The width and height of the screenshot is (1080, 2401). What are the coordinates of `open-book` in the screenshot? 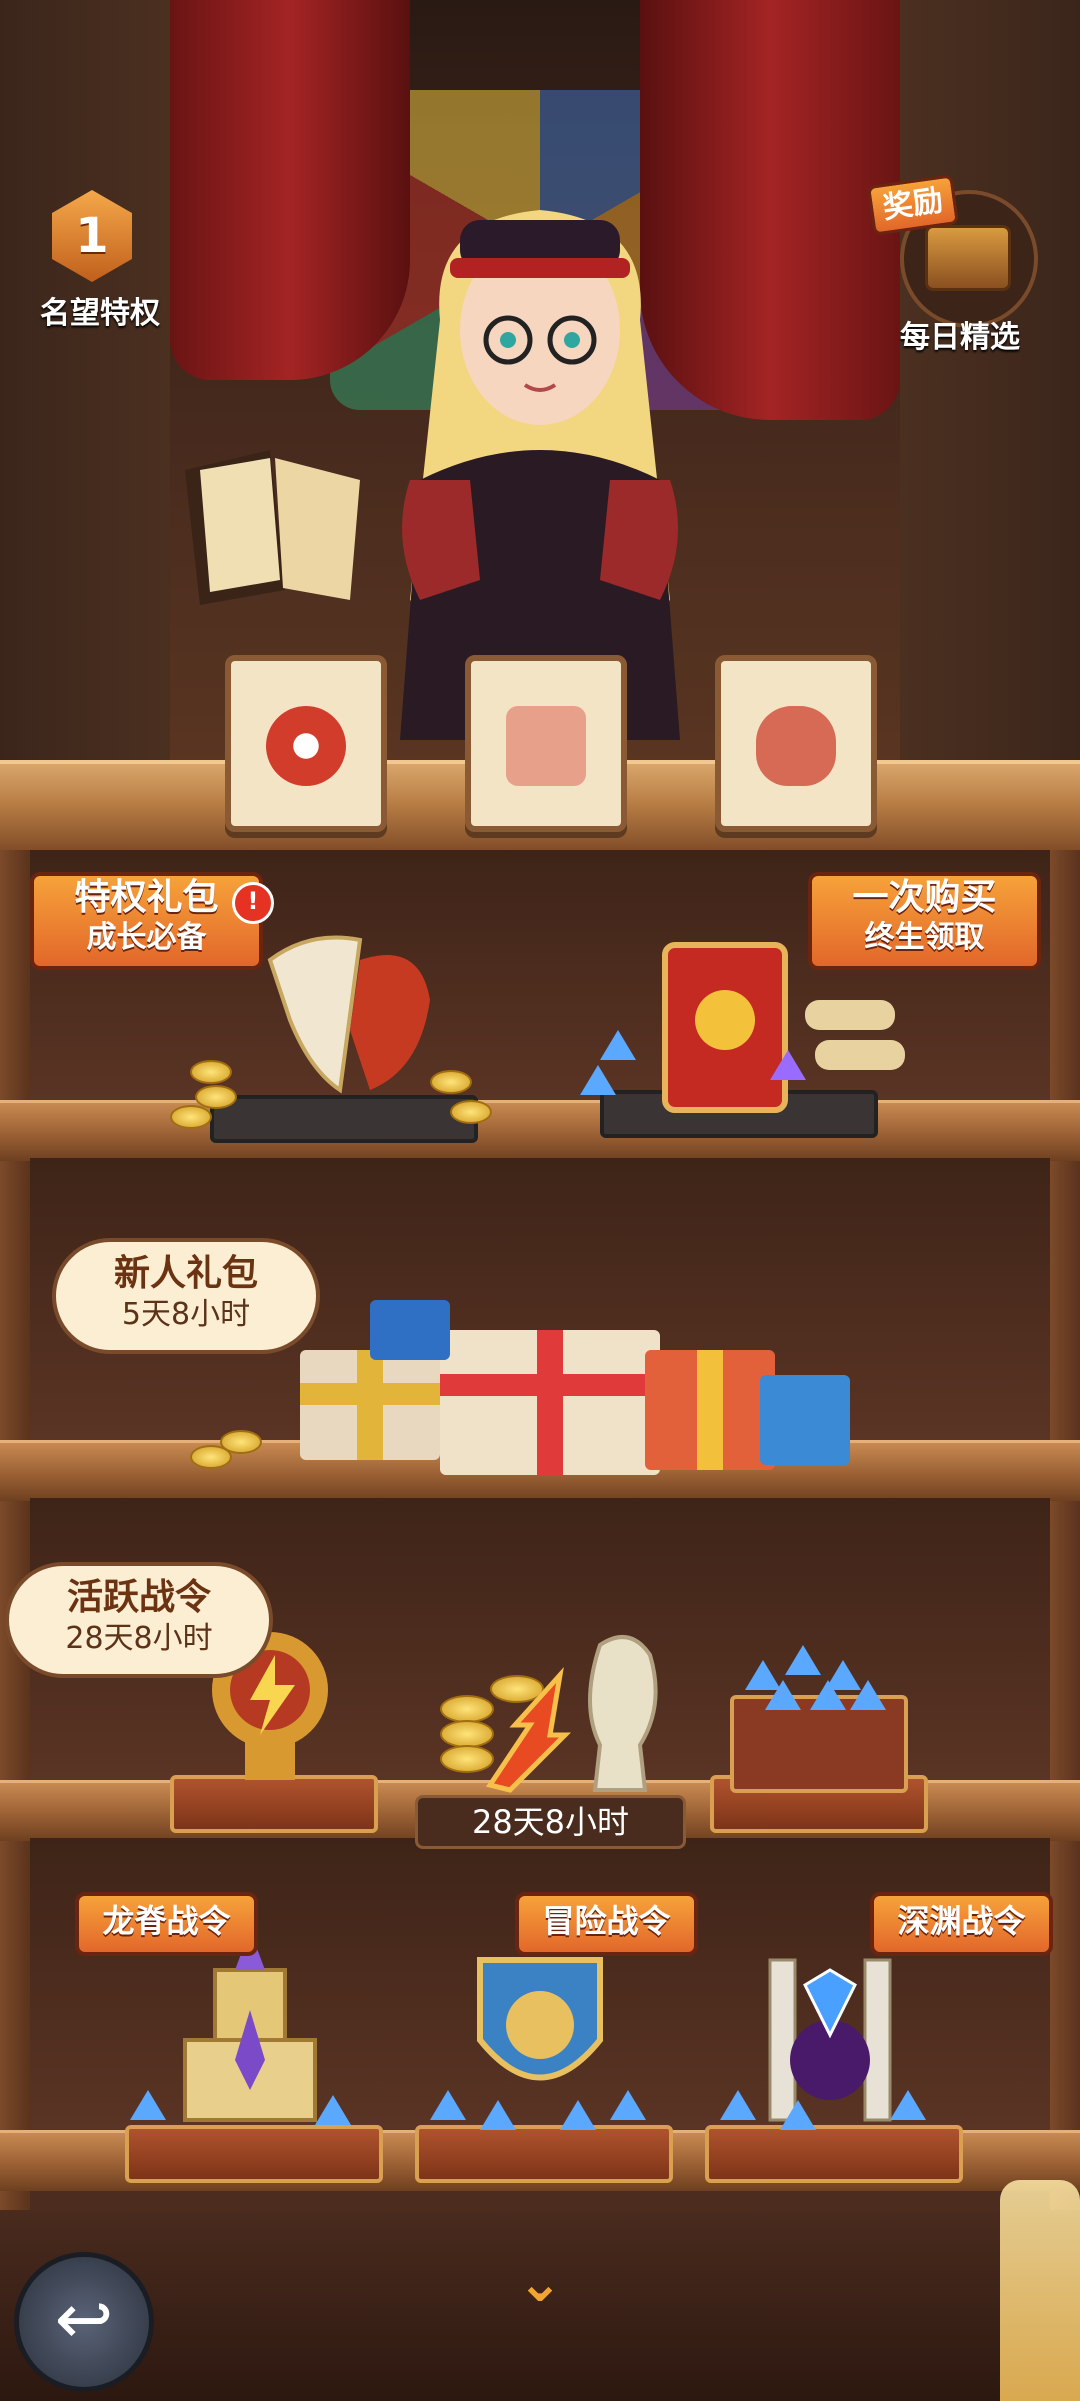 It's located at (272, 527).